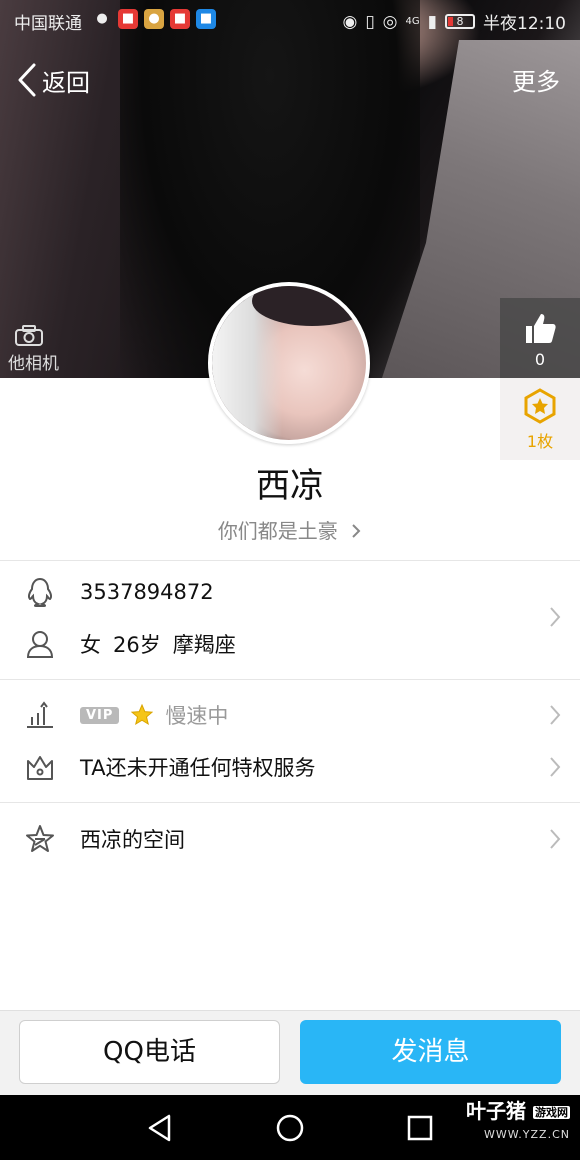 The height and width of the screenshot is (1160, 580). I want to click on penguin-icon, so click(40, 592).